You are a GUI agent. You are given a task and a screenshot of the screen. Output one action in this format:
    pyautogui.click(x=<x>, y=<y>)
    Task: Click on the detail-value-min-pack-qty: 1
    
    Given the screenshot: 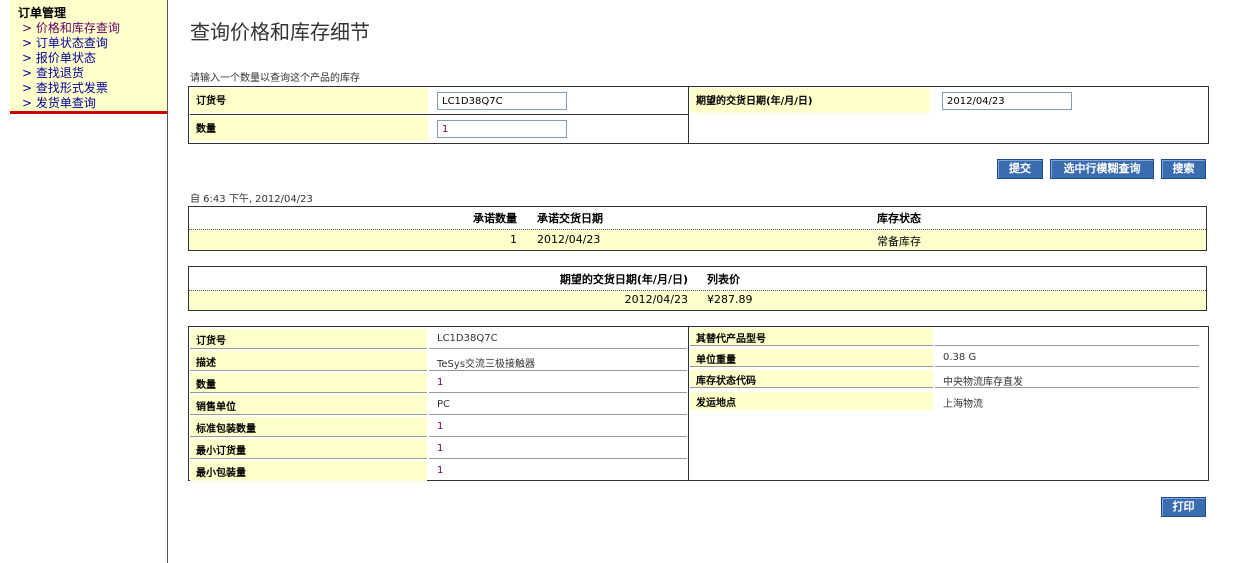 What is the action you would take?
    pyautogui.click(x=440, y=470)
    